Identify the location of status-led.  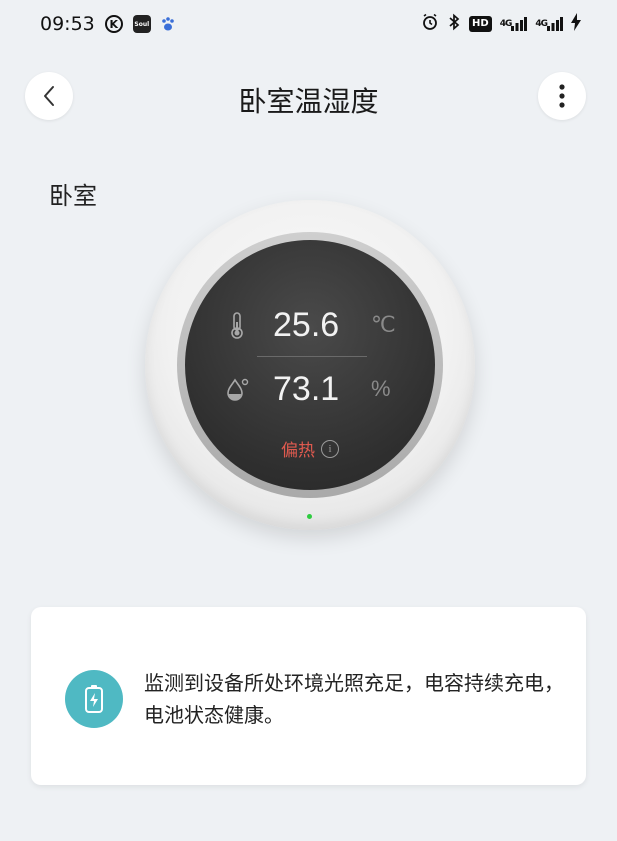
(309, 516).